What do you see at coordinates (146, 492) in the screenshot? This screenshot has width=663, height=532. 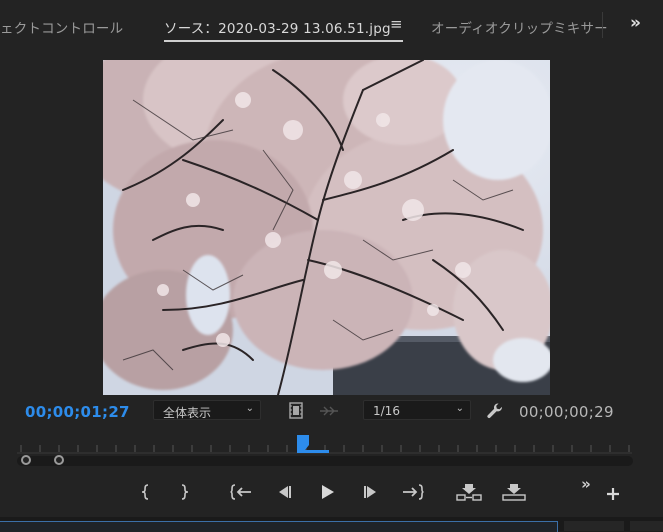 I see `mark-in-button` at bounding box center [146, 492].